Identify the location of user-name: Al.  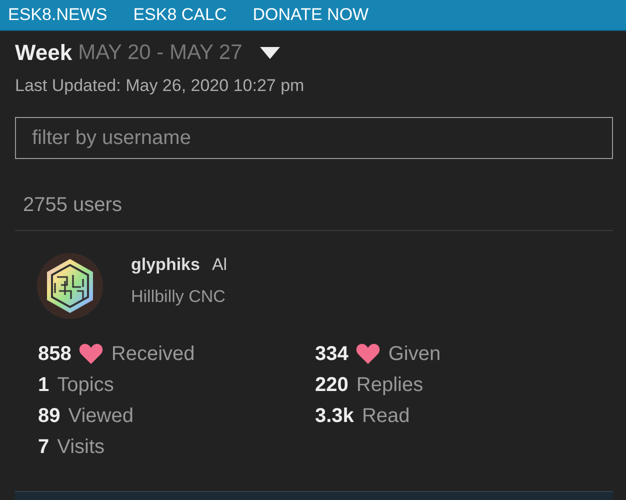
(220, 265).